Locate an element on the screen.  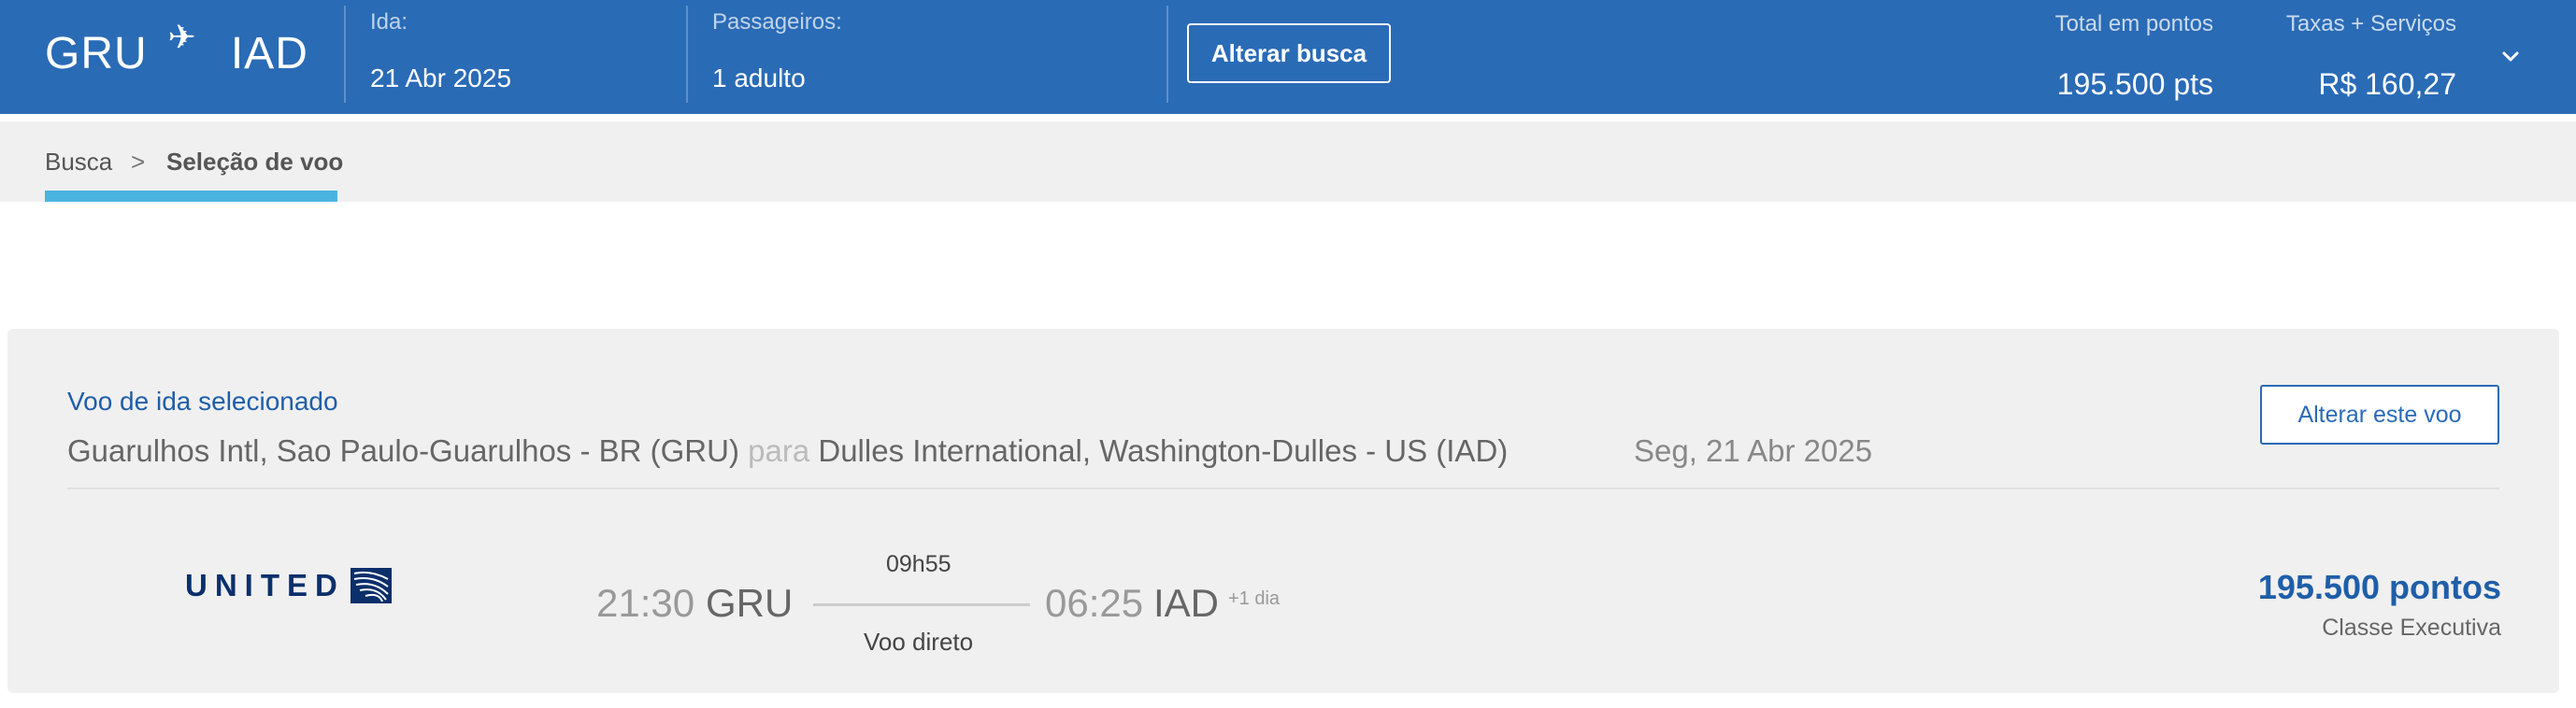
day-offset-badge: +1 dia is located at coordinates (1254, 598).